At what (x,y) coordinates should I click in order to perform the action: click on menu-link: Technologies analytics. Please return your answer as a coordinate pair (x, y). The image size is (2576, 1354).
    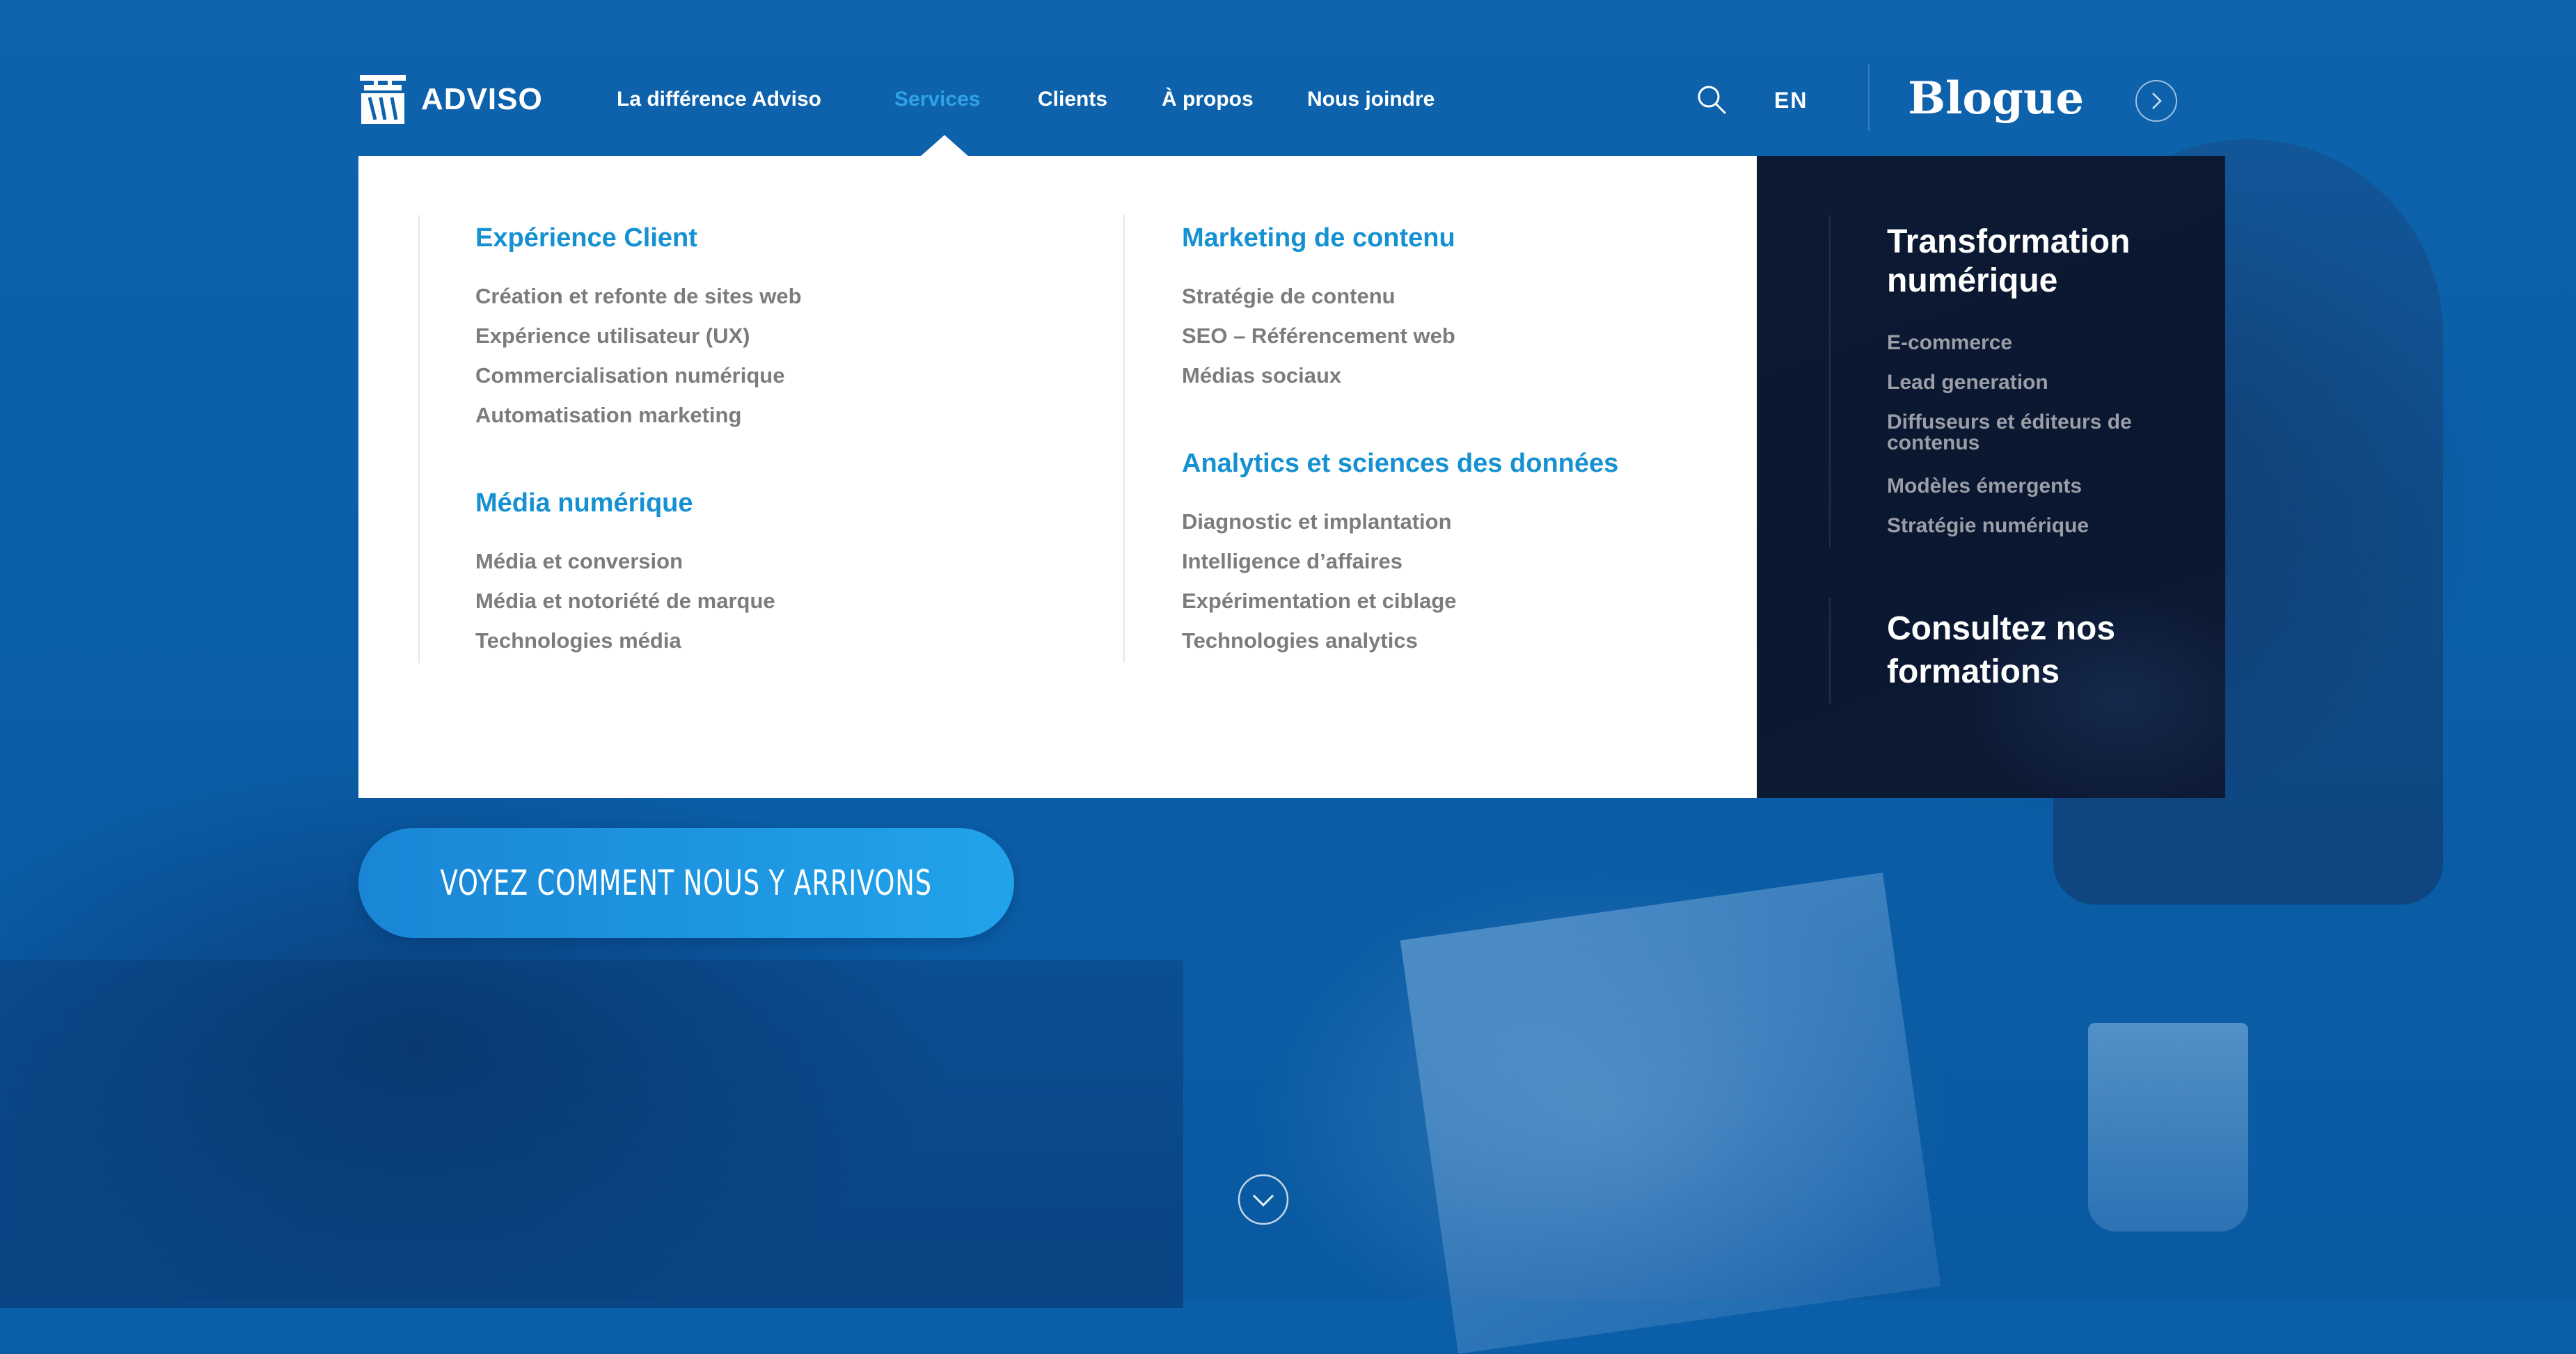
    Looking at the image, I should click on (1300, 640).